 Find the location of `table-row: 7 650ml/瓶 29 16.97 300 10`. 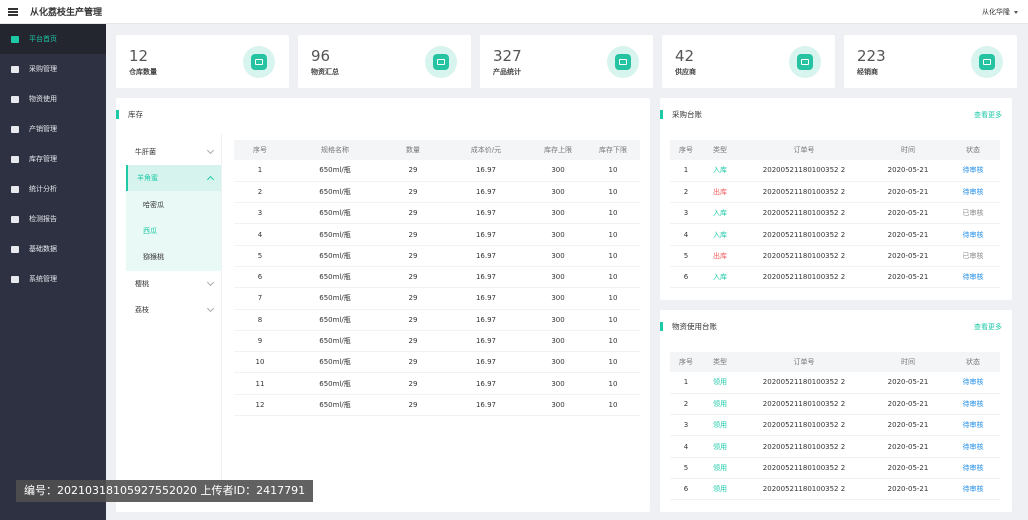

table-row: 7 650ml/瓶 29 16.97 300 10 is located at coordinates (437, 298).